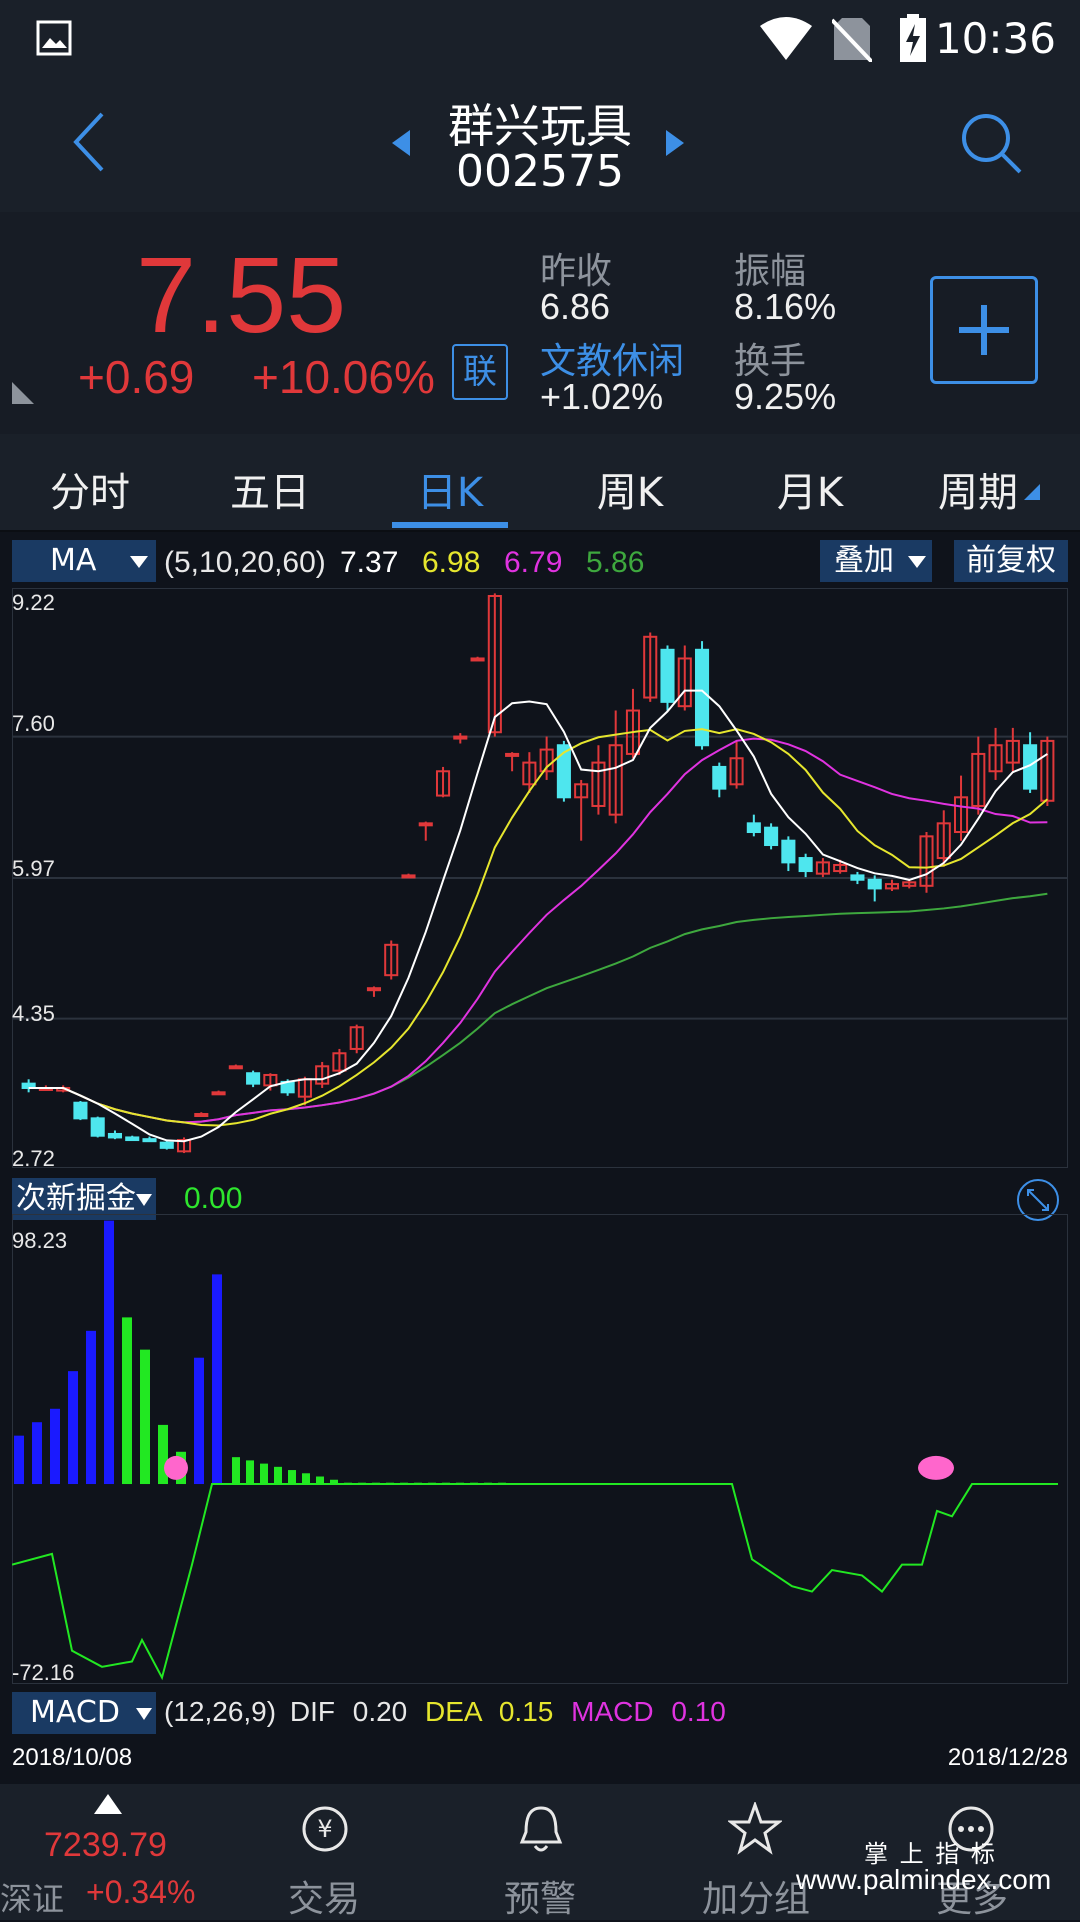  Describe the element at coordinates (540, 483) in the screenshot. I see `period-tabs: 分时 五日 日K 周K 月K 周期` at that location.